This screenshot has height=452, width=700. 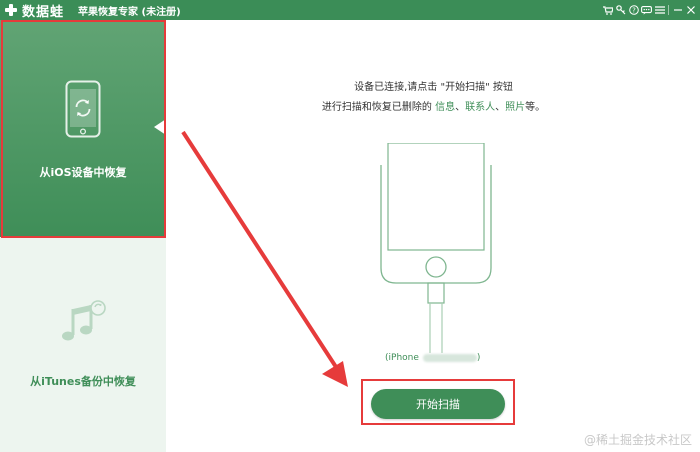 I want to click on app-logo: 数据蛙, so click(x=34, y=10).